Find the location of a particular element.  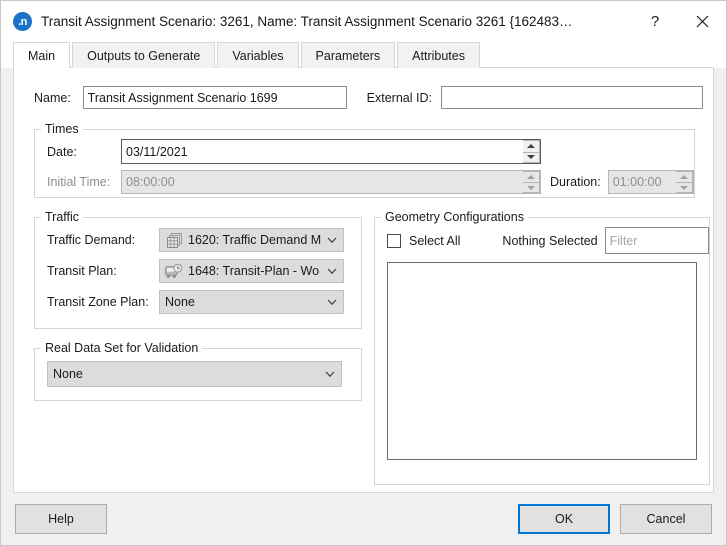

select-all-checkbox is located at coordinates (394, 240).